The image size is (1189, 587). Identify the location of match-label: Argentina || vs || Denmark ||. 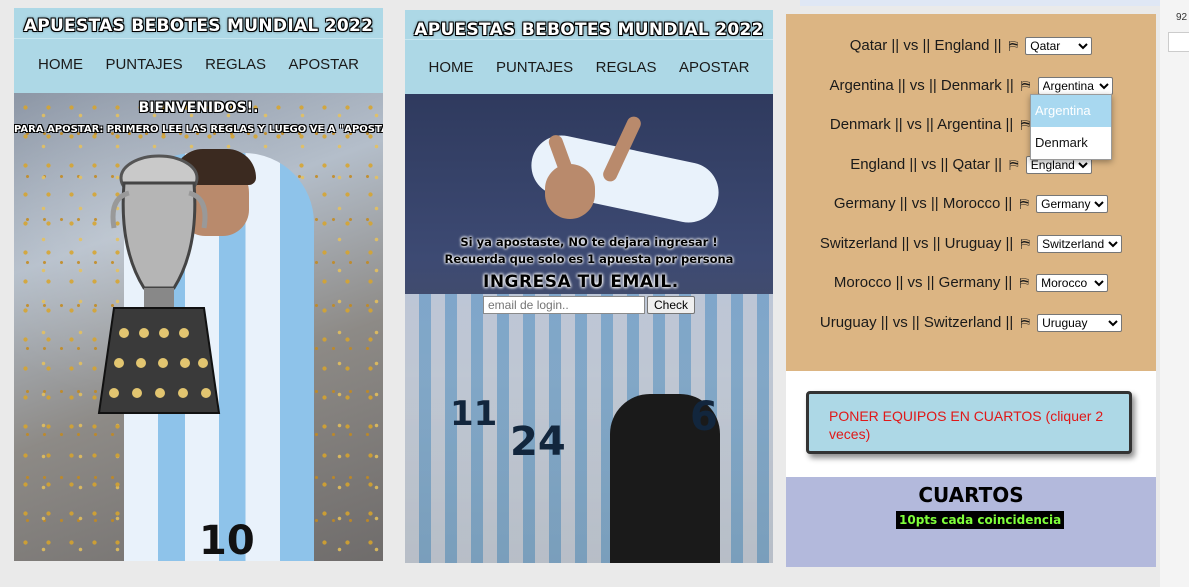
(921, 85).